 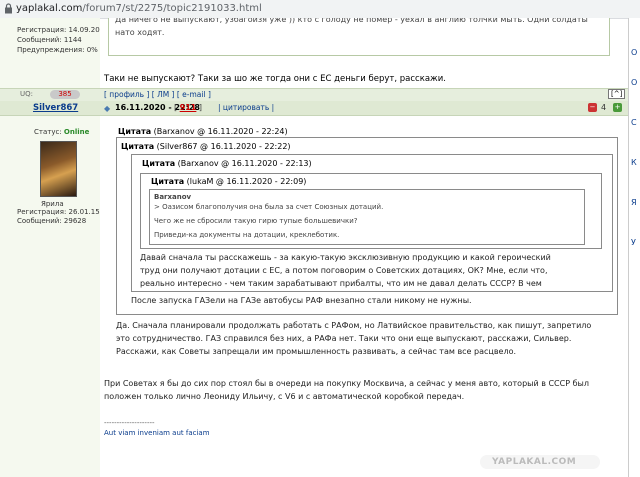 I want to click on profile-links: [ профиль ] [ ЛМ ] [ e-mail ], so click(x=157, y=94).